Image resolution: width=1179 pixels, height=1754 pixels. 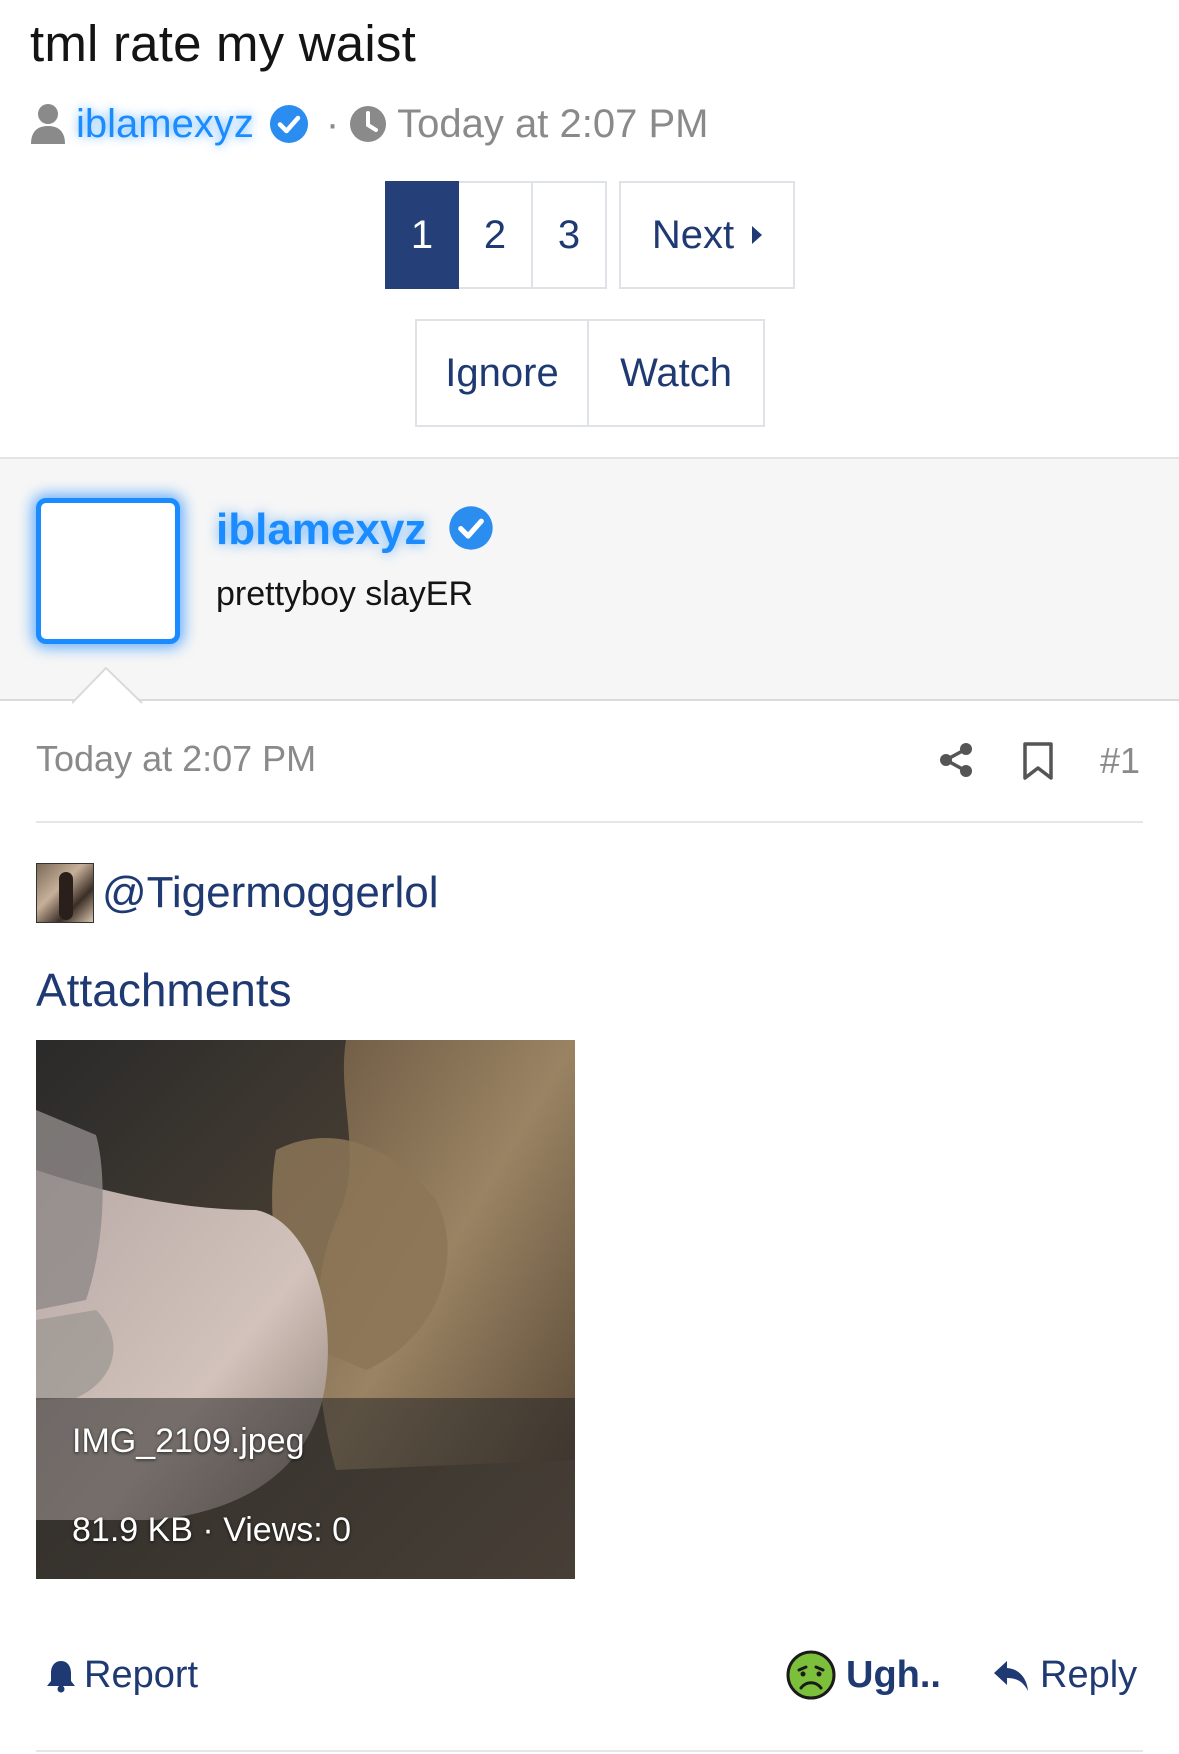 What do you see at coordinates (552, 124) in the screenshot?
I see `thread-time: Today at 2:07 PM` at bounding box center [552, 124].